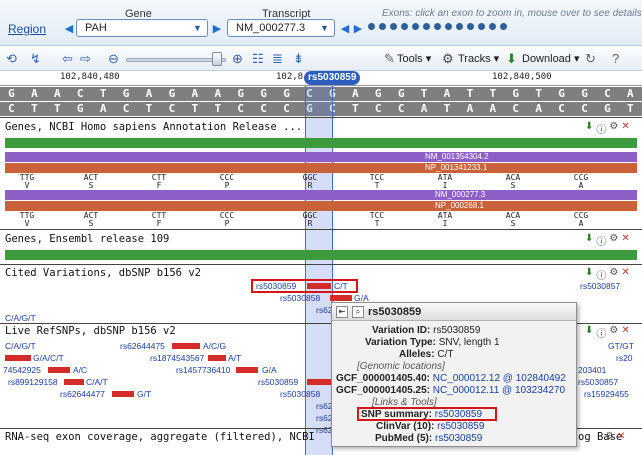 The width and height of the screenshot is (642, 455). What do you see at coordinates (321, 255) in the screenshot?
I see `ensembl-gene-bar` at bounding box center [321, 255].